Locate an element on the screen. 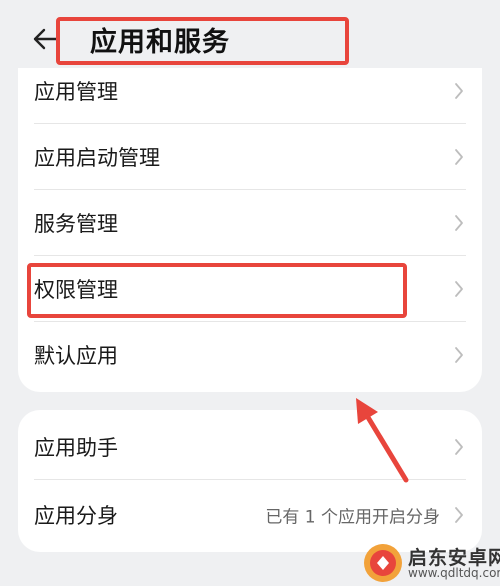 The width and height of the screenshot is (500, 586). watermark: 启东安卓网 www.qdltdq.com is located at coordinates (431, 563).